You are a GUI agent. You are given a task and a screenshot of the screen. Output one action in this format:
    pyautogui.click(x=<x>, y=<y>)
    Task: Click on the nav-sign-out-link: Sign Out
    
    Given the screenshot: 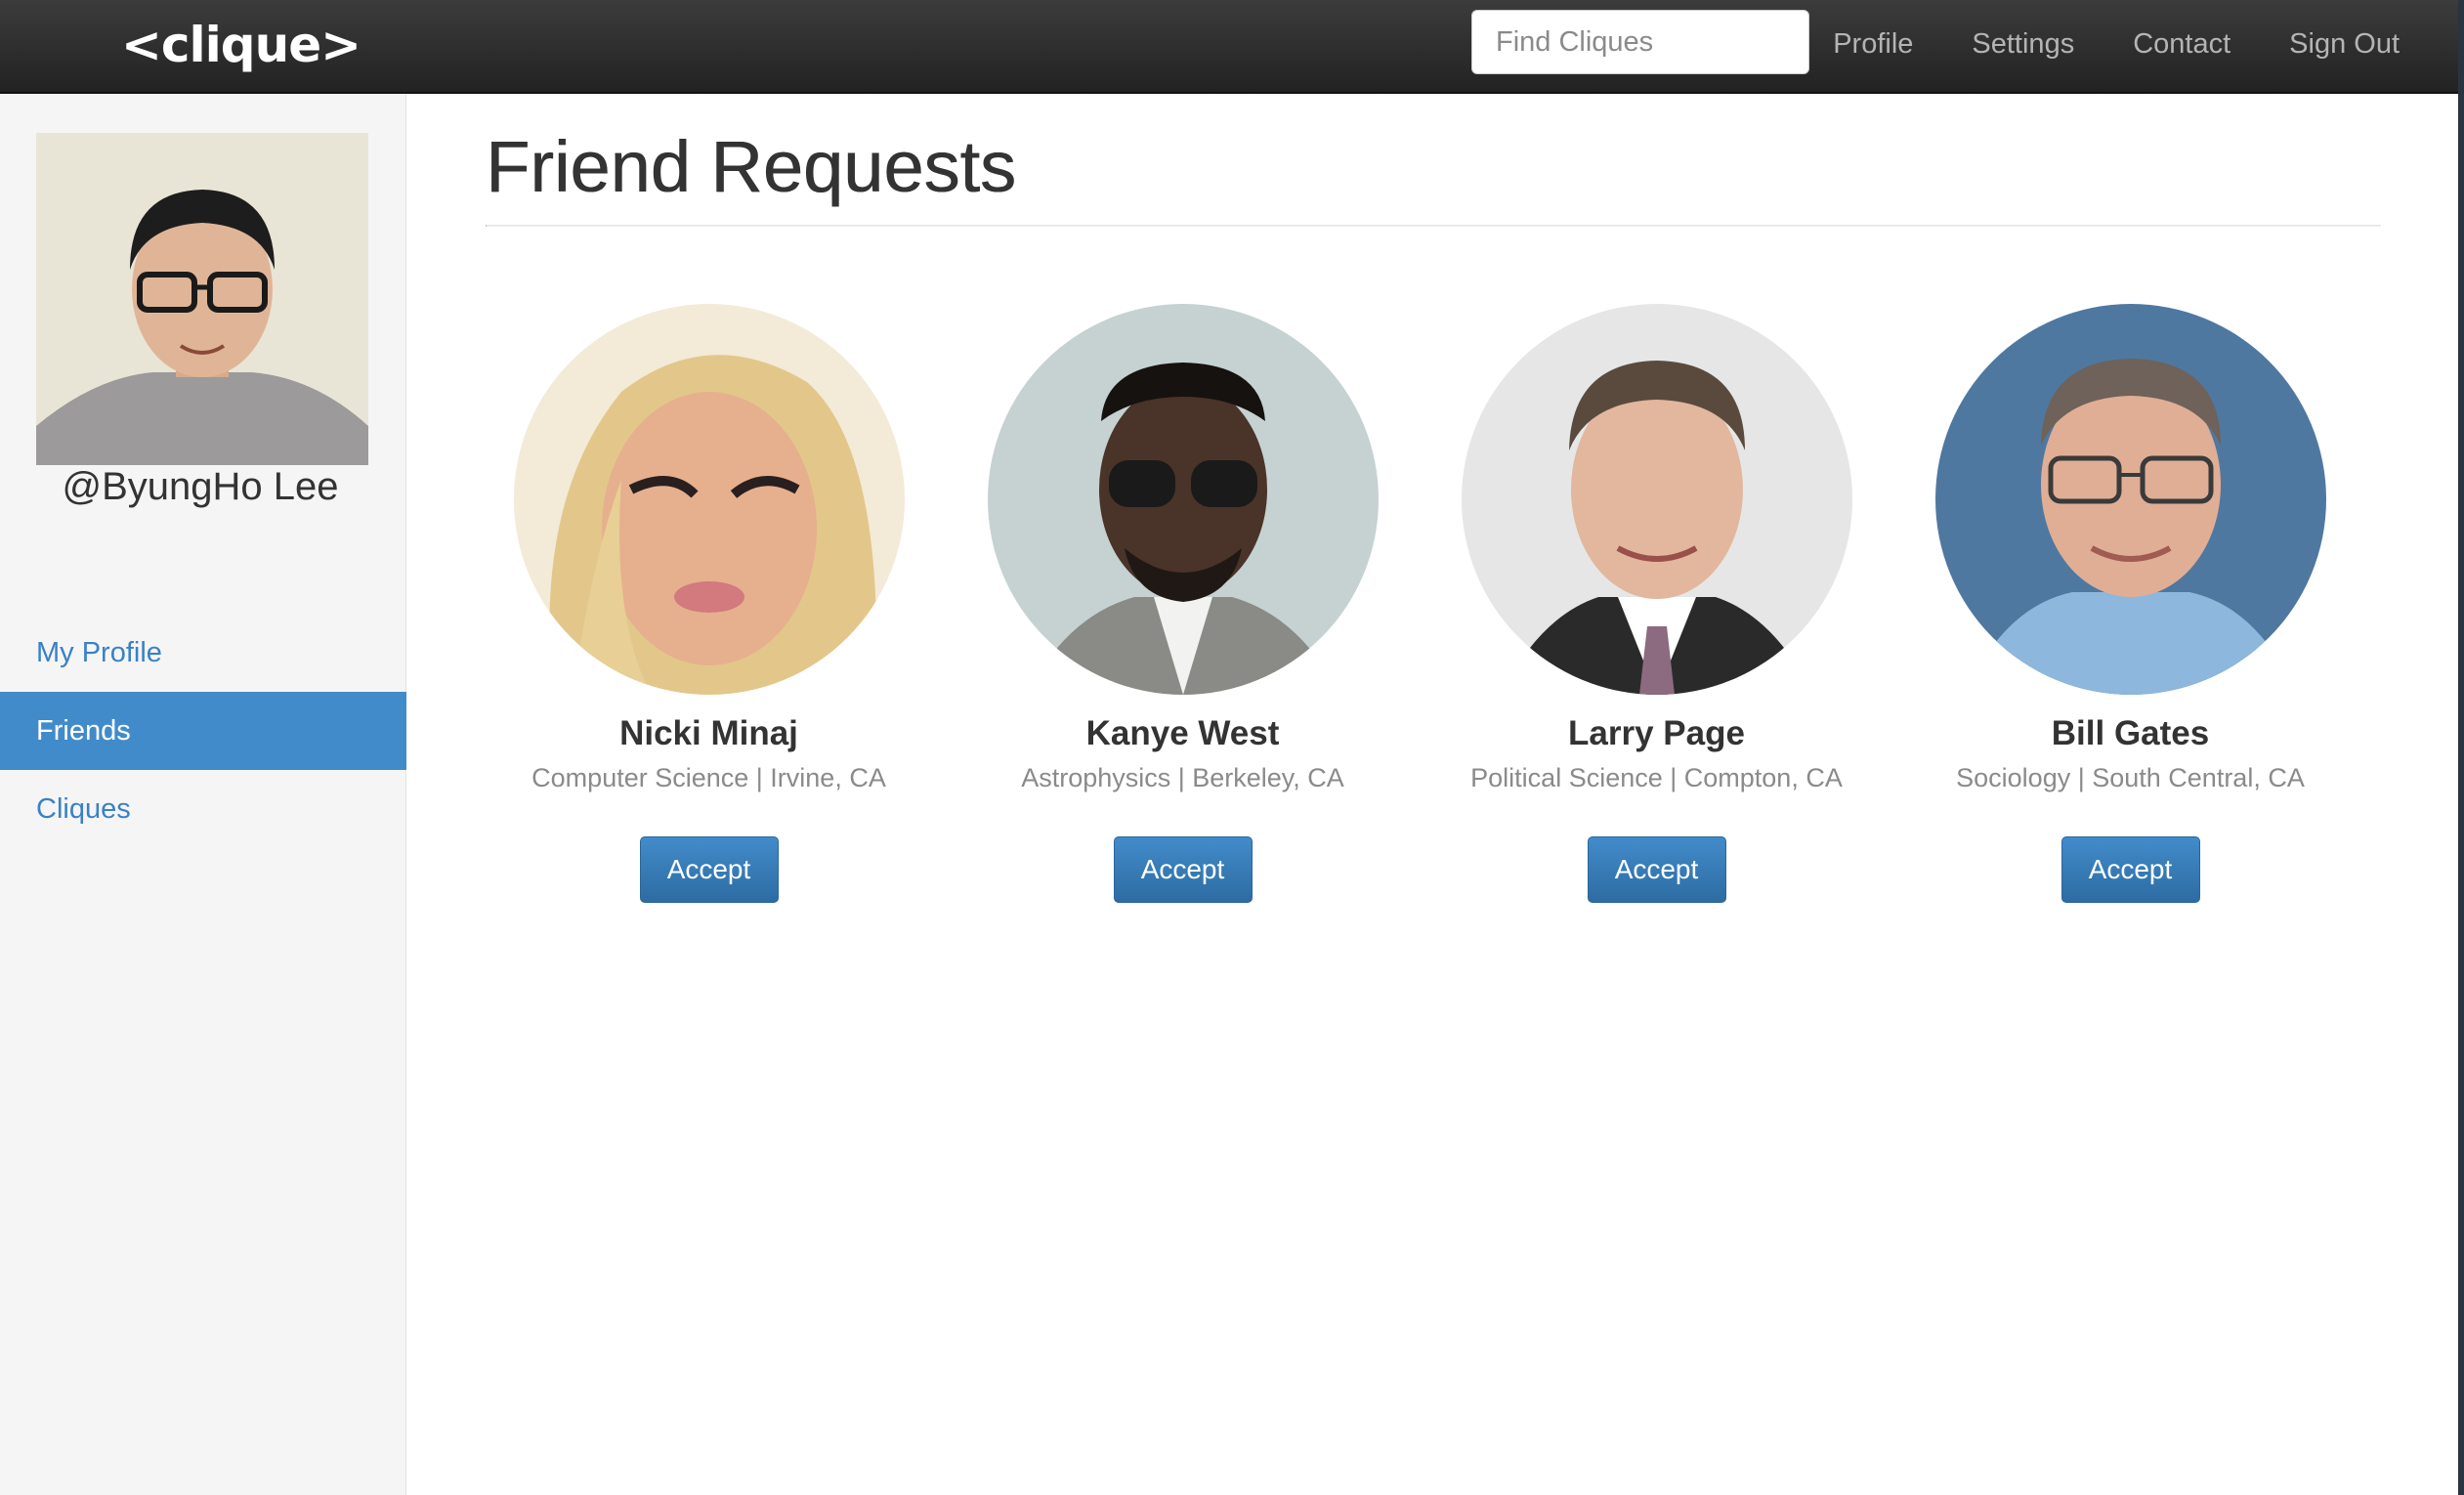 What is the action you would take?
    pyautogui.click(x=2345, y=44)
    